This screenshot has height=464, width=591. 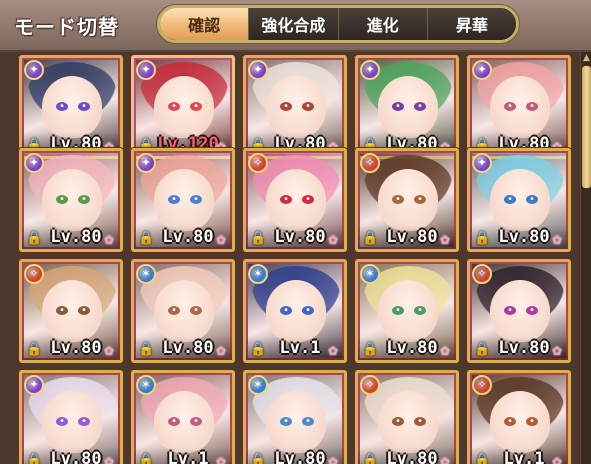 What do you see at coordinates (585, 258) in the screenshot?
I see `scrollbar: ▲` at bounding box center [585, 258].